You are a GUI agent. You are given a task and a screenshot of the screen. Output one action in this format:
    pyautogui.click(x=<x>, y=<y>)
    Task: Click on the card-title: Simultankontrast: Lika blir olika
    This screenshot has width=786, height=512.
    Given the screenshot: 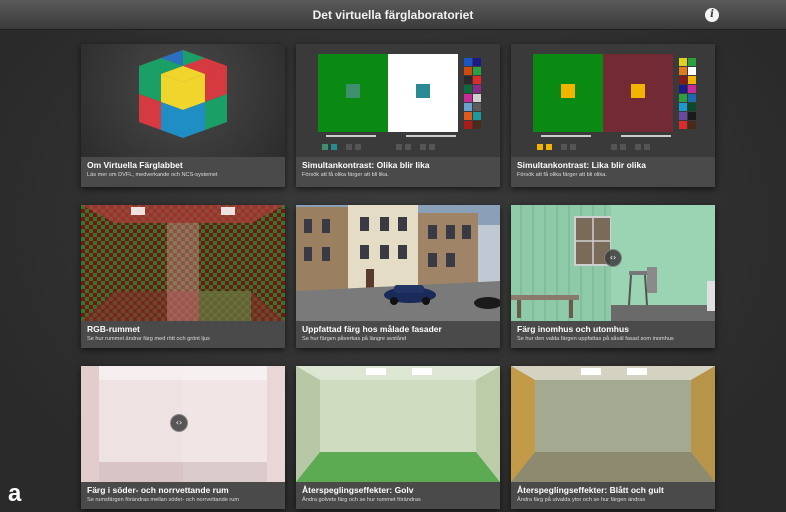 What is the action you would take?
    pyautogui.click(x=581, y=165)
    